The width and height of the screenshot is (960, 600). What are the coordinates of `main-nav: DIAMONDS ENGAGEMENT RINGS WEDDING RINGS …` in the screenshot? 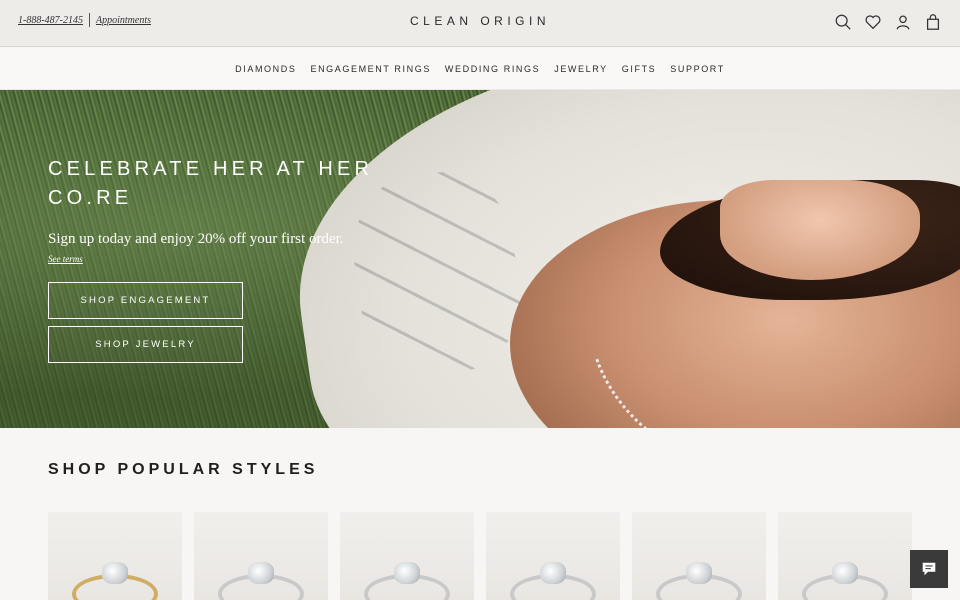 It's located at (480, 69).